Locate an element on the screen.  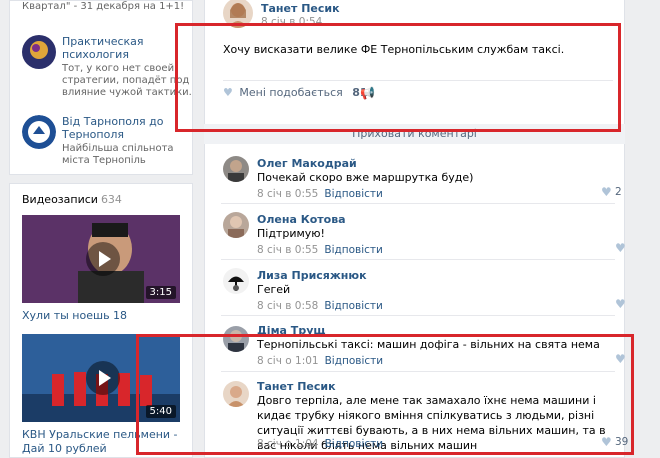
videos-header: Видеозаписи 634 is located at coordinates (72, 199).